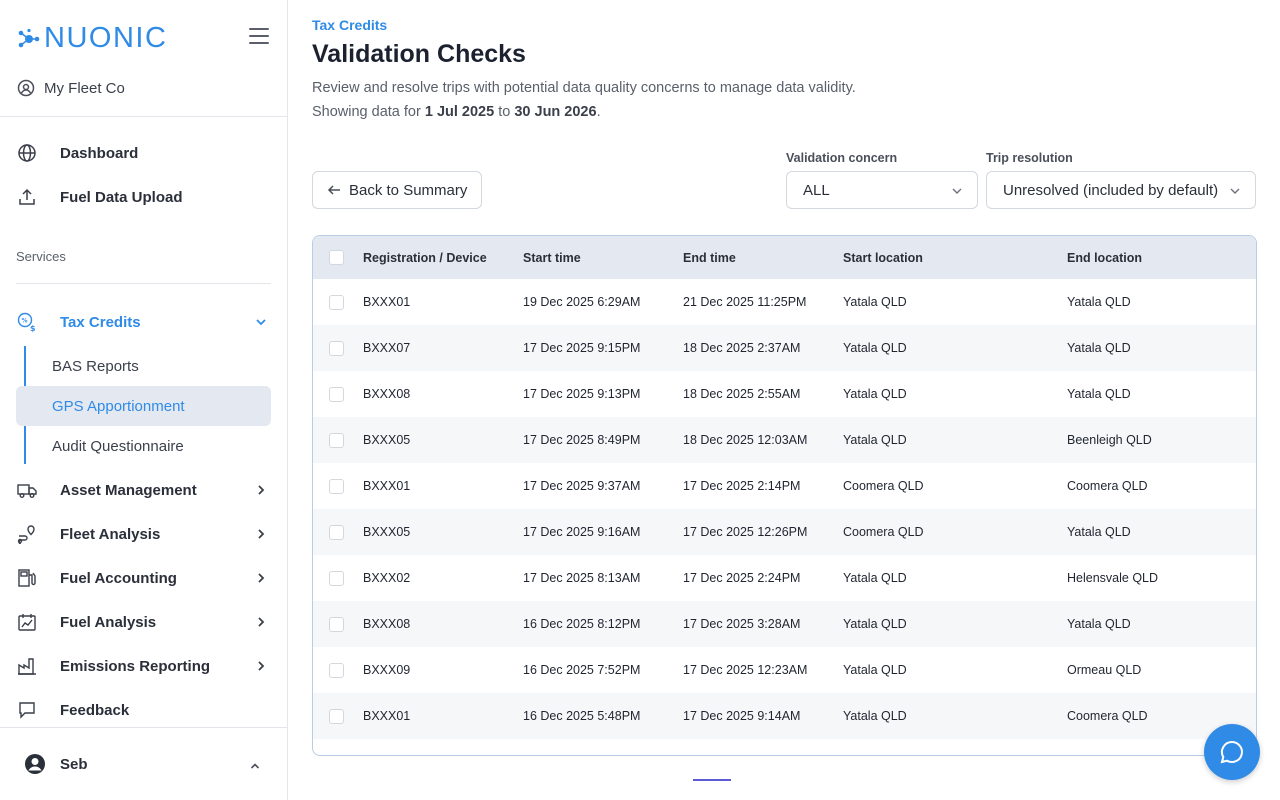 This screenshot has height=800, width=1280. Describe the element at coordinates (459, 112) in the screenshot. I see `date-from: 1 Jul 2025` at that location.